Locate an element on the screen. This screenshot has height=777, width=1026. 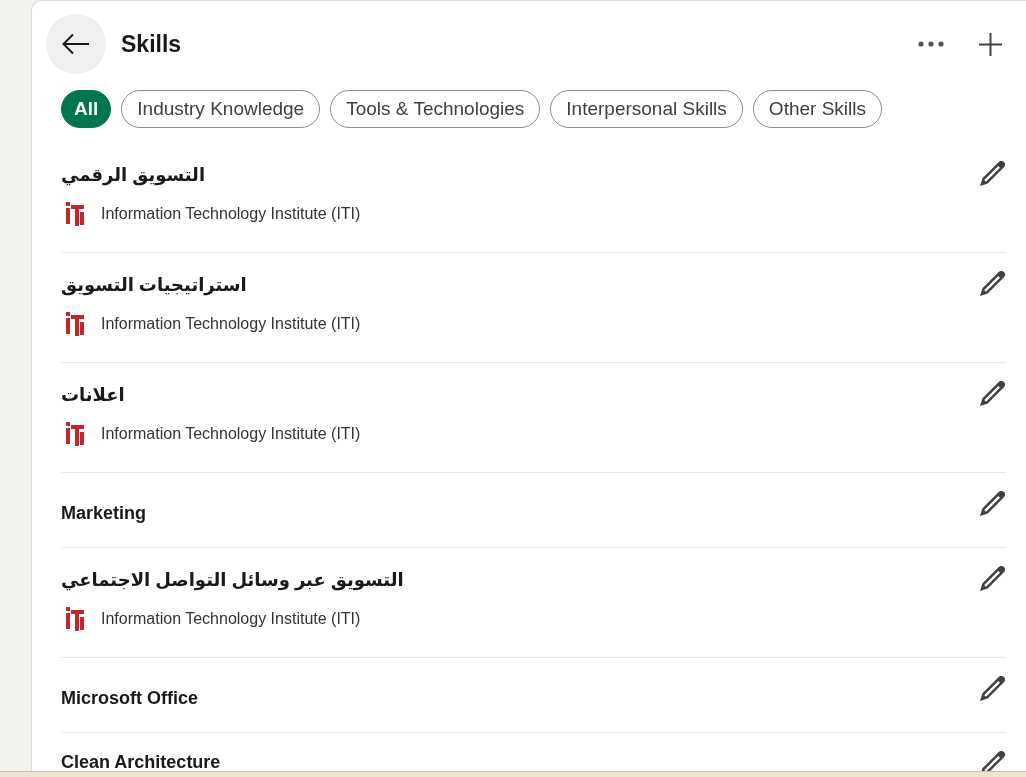
filter-chip: All is located at coordinates (86, 109).